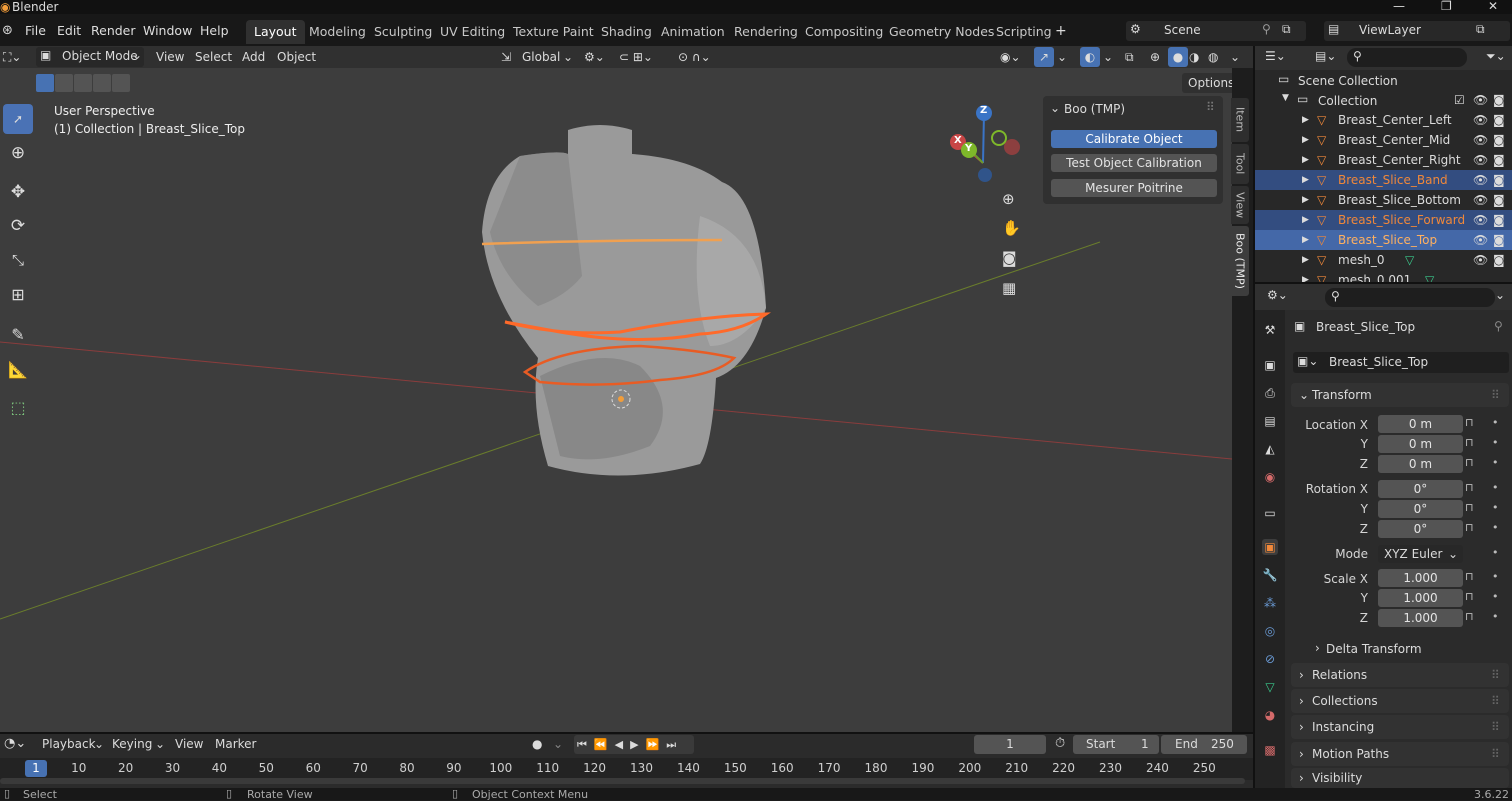 The height and width of the screenshot is (801, 1512). What do you see at coordinates (1060, 743) in the screenshot?
I see `stopwatch-icon: ⏱` at bounding box center [1060, 743].